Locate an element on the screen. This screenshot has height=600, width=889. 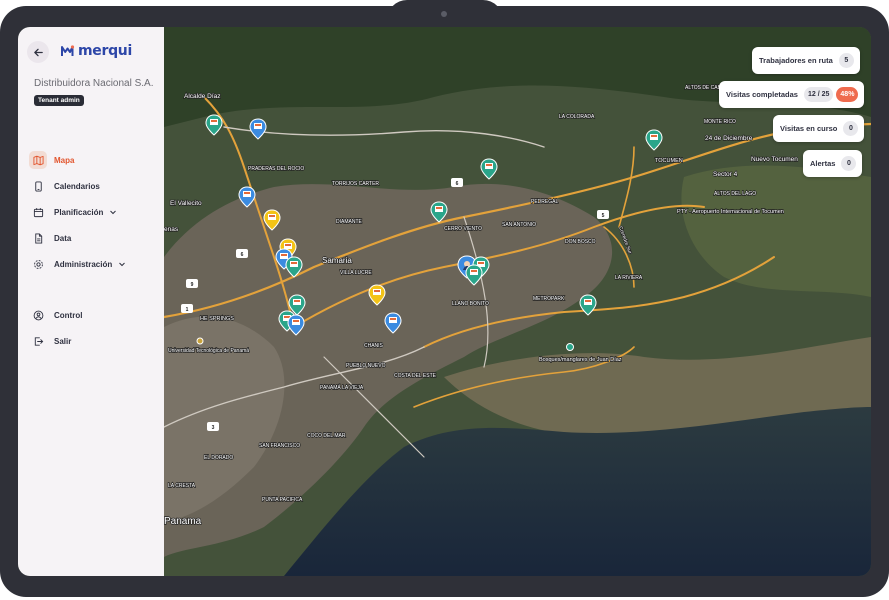
map-label: Universidad Tecnológica de Panamá is located at coordinates (208, 351).